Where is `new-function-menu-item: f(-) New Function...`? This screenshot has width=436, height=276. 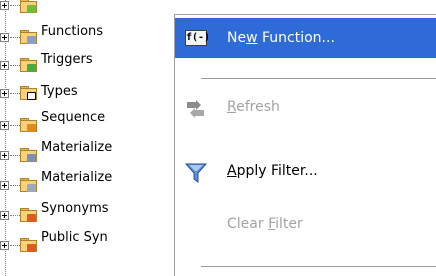
new-function-menu-item: f(-) New Function... is located at coordinates (305, 38).